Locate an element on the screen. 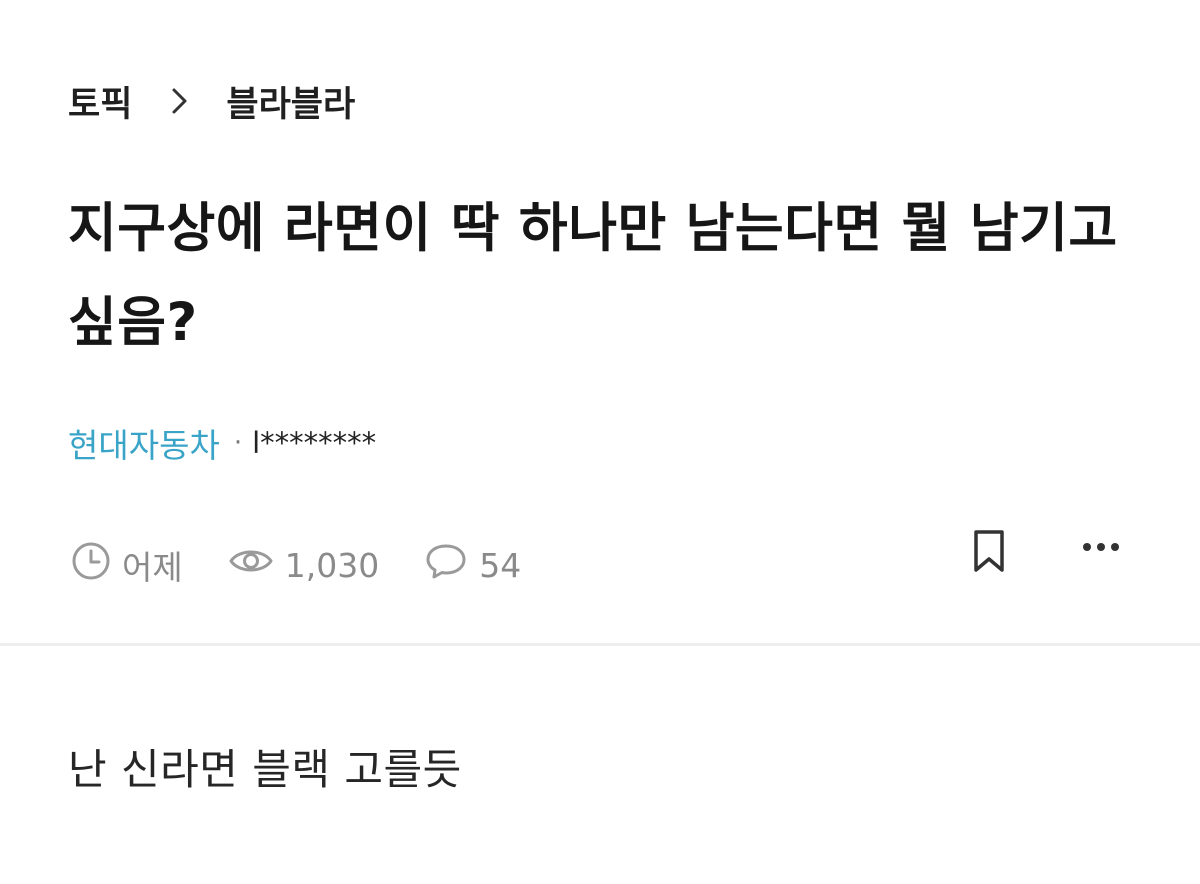 The image size is (1200, 884). post-comments: 54 is located at coordinates (472, 565).